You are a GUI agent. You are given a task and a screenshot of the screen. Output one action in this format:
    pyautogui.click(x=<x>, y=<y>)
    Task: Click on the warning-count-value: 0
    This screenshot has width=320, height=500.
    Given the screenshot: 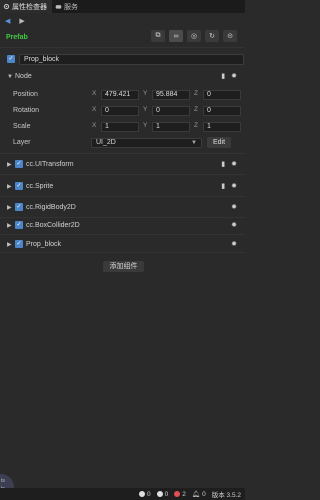 What is the action you would take?
    pyautogui.click(x=166, y=494)
    